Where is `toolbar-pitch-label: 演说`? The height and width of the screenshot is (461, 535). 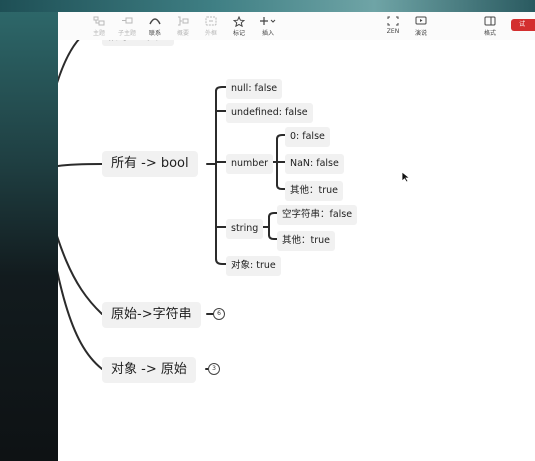
toolbar-pitch-label: 演说 is located at coordinates (420, 33).